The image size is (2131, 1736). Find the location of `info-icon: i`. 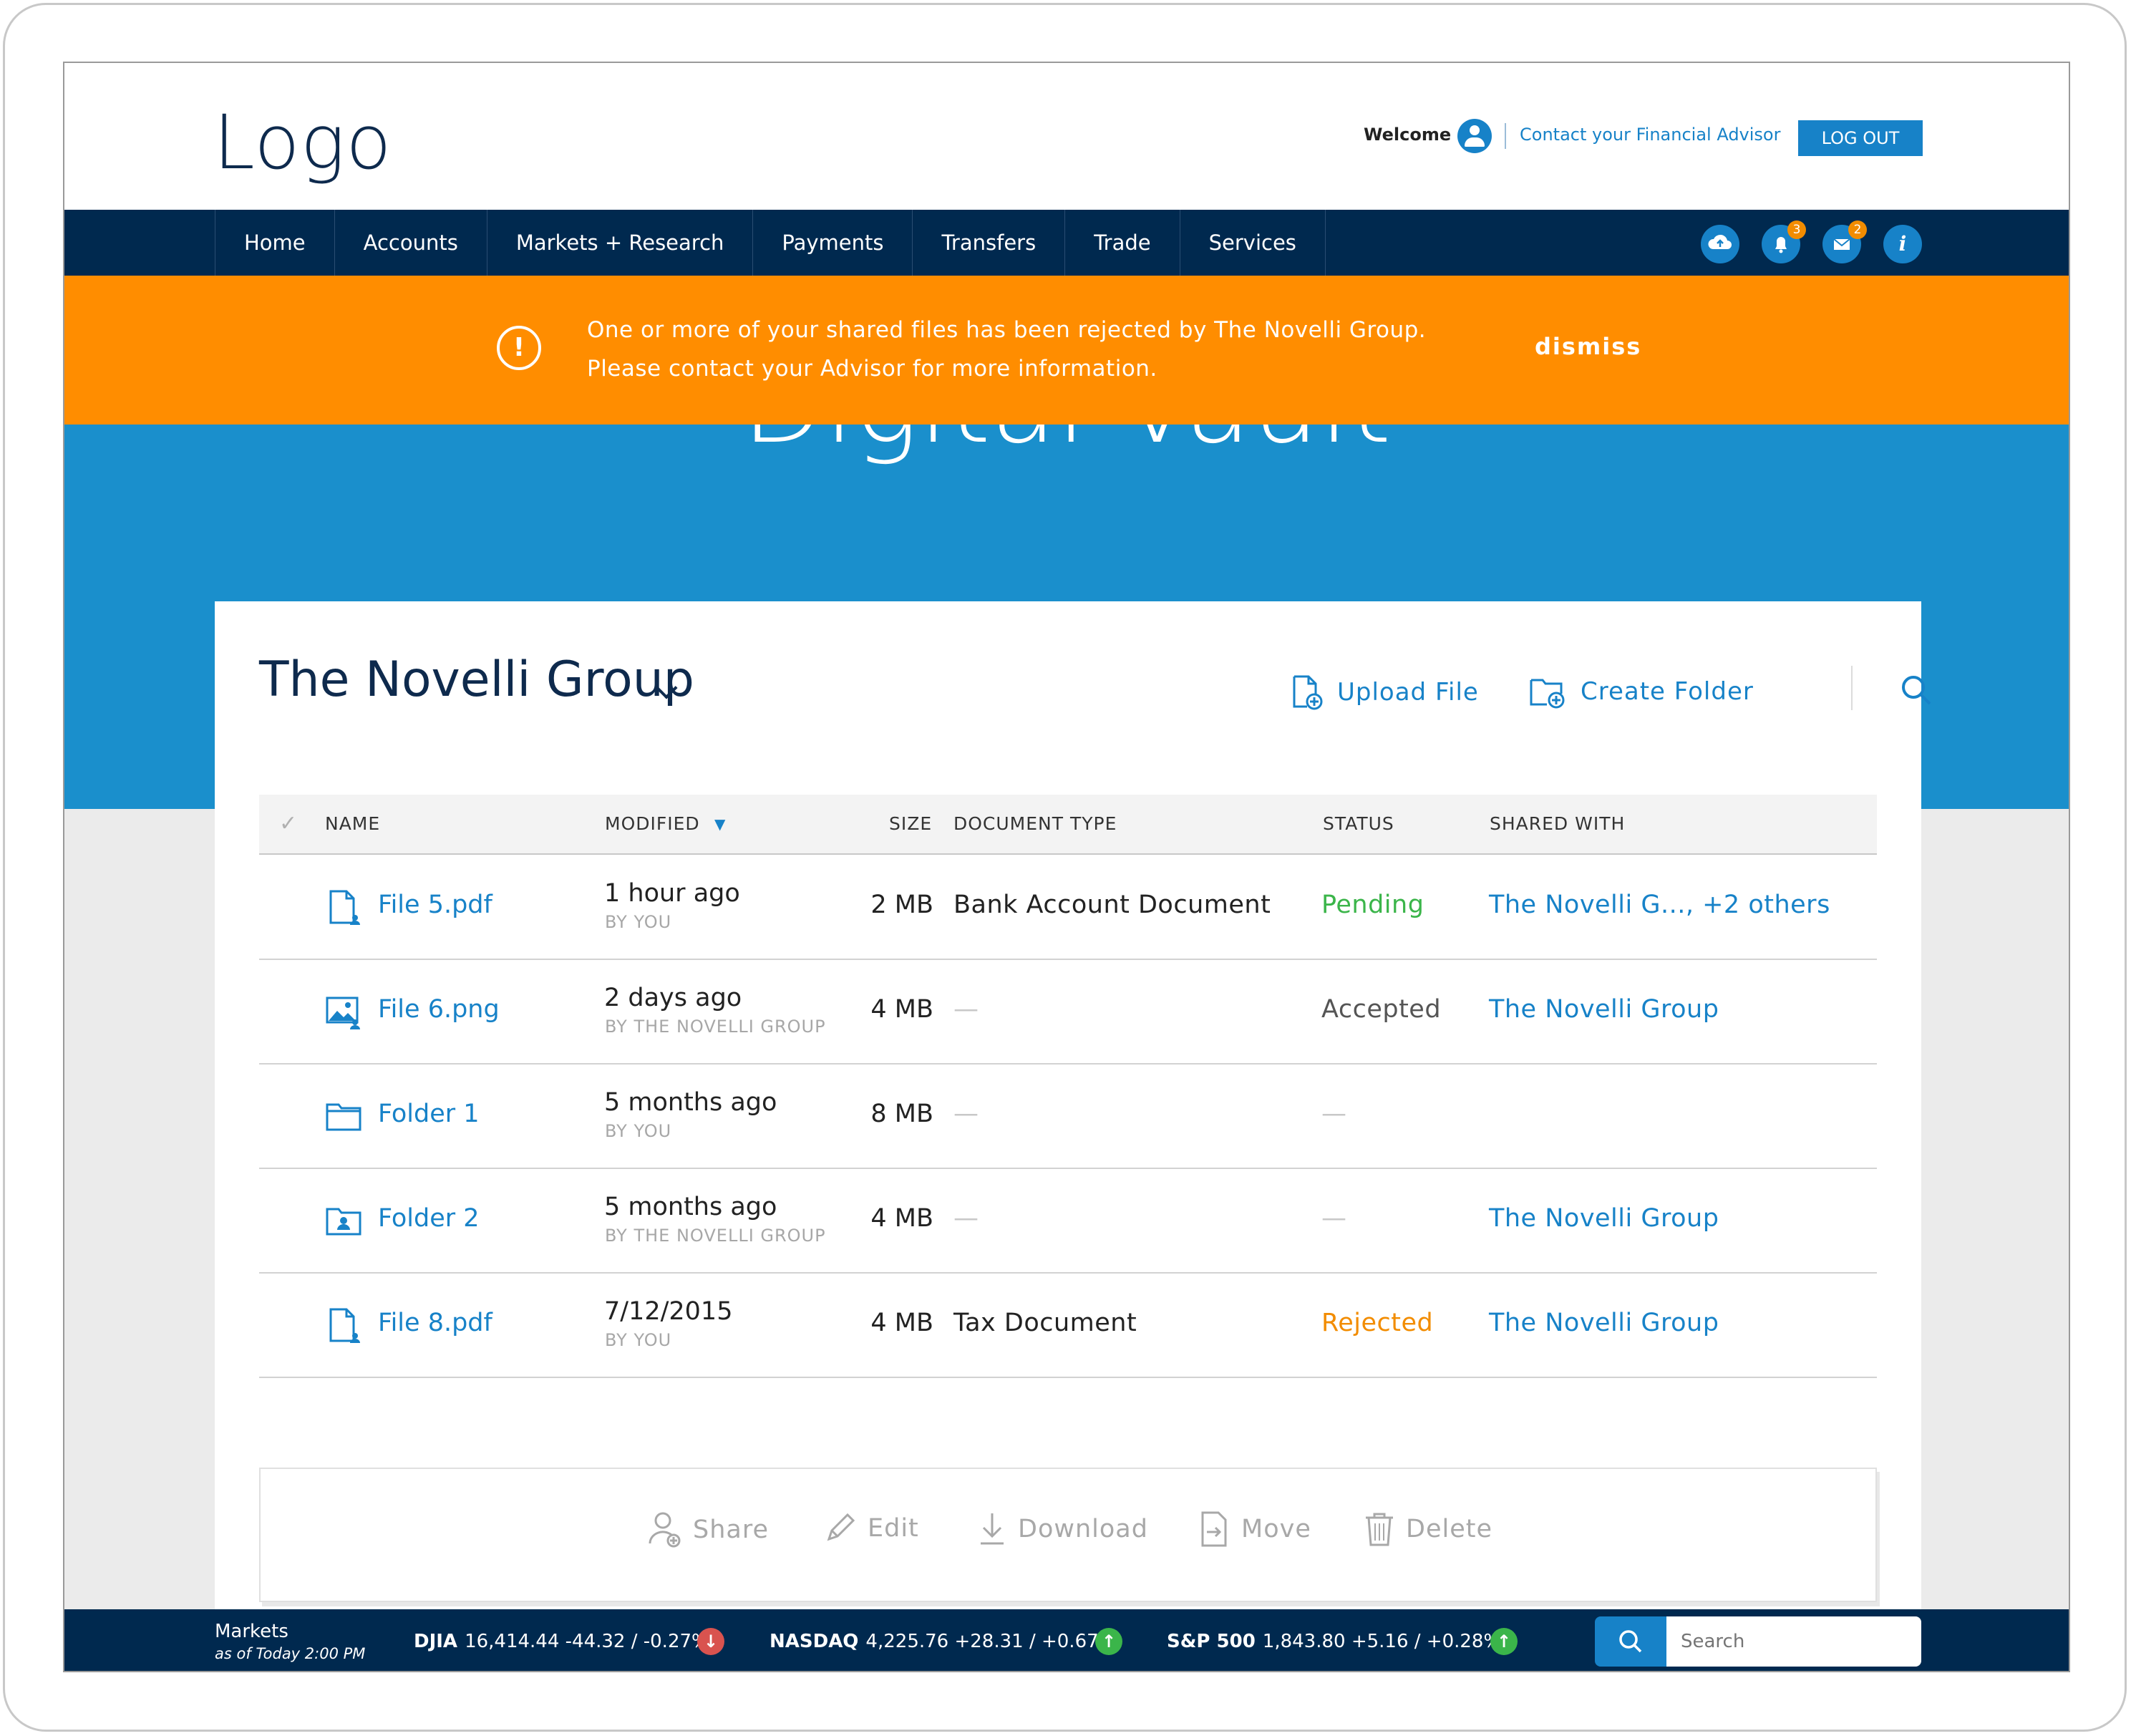

info-icon: i is located at coordinates (1903, 244).